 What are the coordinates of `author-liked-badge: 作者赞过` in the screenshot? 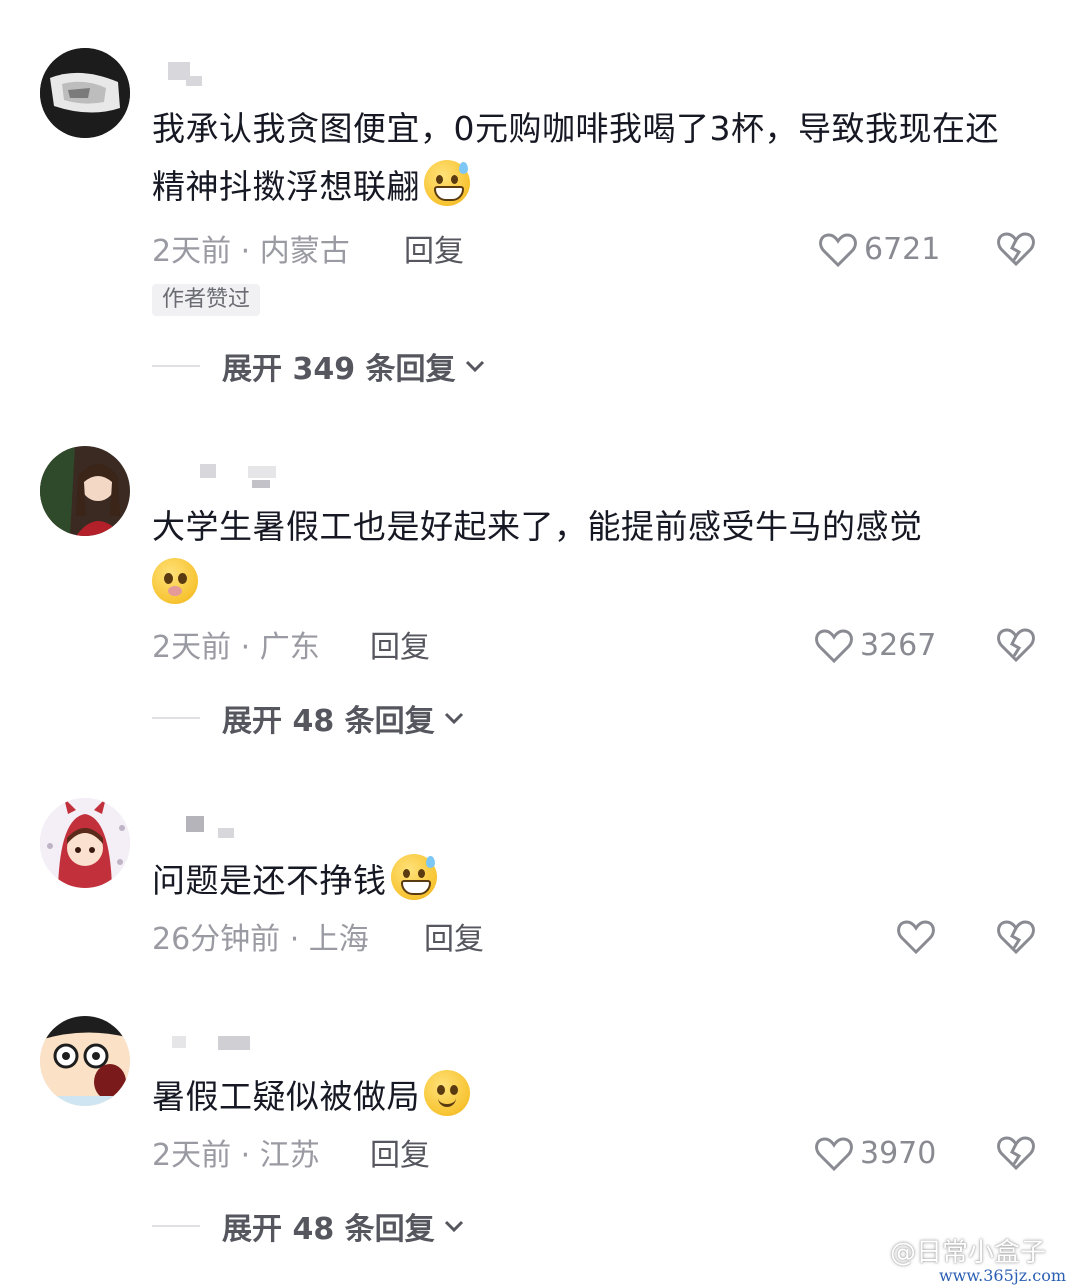 It's located at (206, 300).